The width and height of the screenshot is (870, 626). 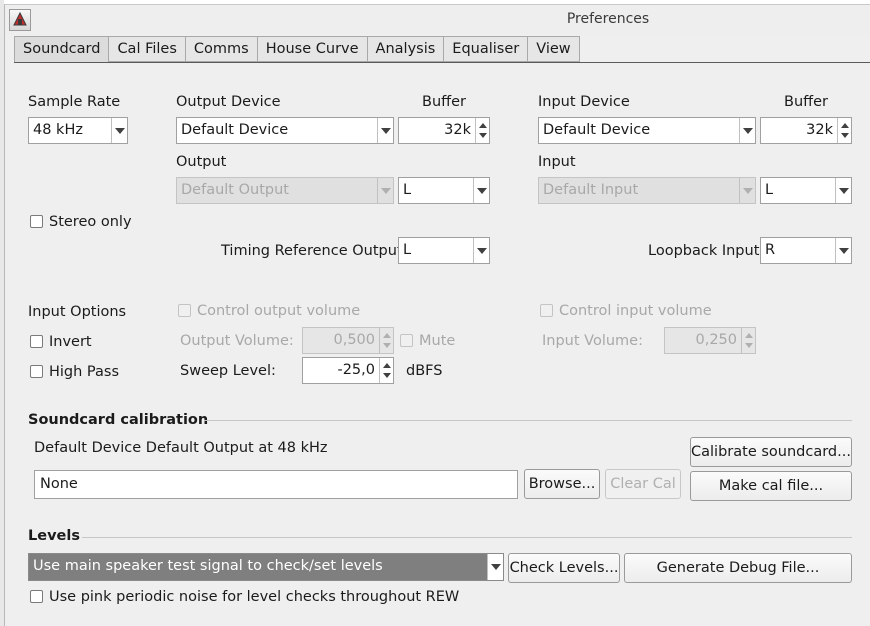 What do you see at coordinates (806, 250) in the screenshot?
I see `loopback-input-select: R` at bounding box center [806, 250].